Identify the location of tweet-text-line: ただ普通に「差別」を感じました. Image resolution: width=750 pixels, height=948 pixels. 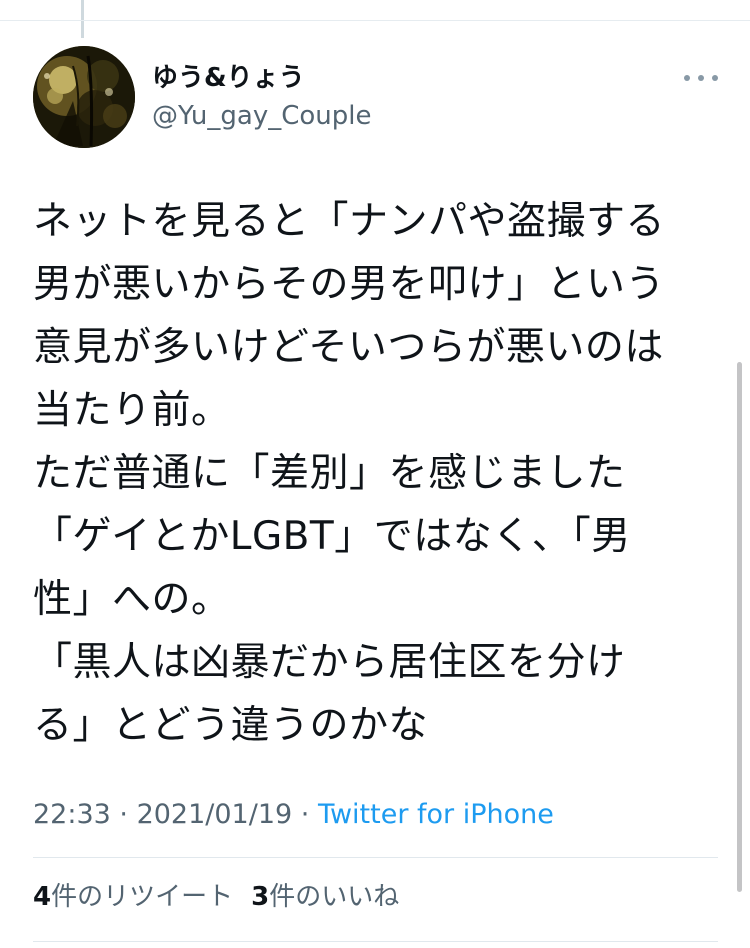
(329, 473).